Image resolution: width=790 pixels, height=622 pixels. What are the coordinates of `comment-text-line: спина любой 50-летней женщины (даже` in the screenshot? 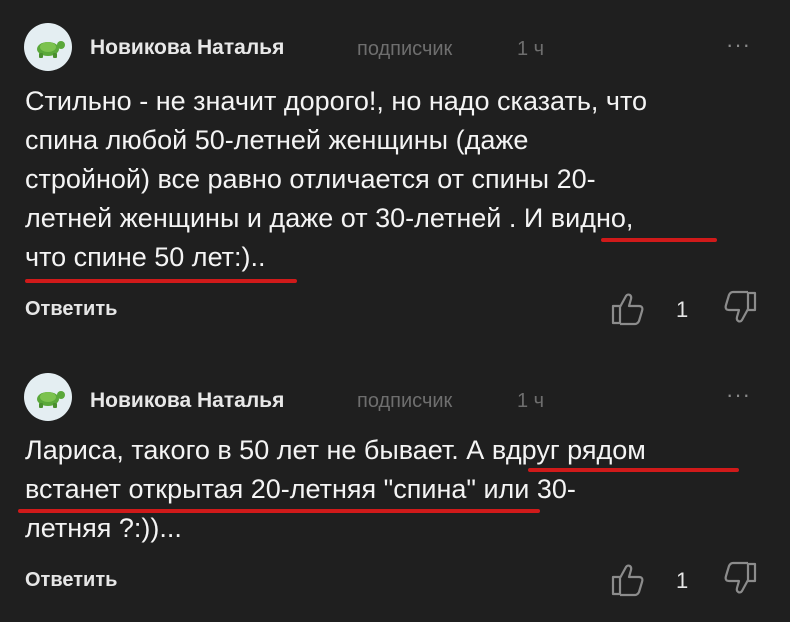 It's located at (277, 140).